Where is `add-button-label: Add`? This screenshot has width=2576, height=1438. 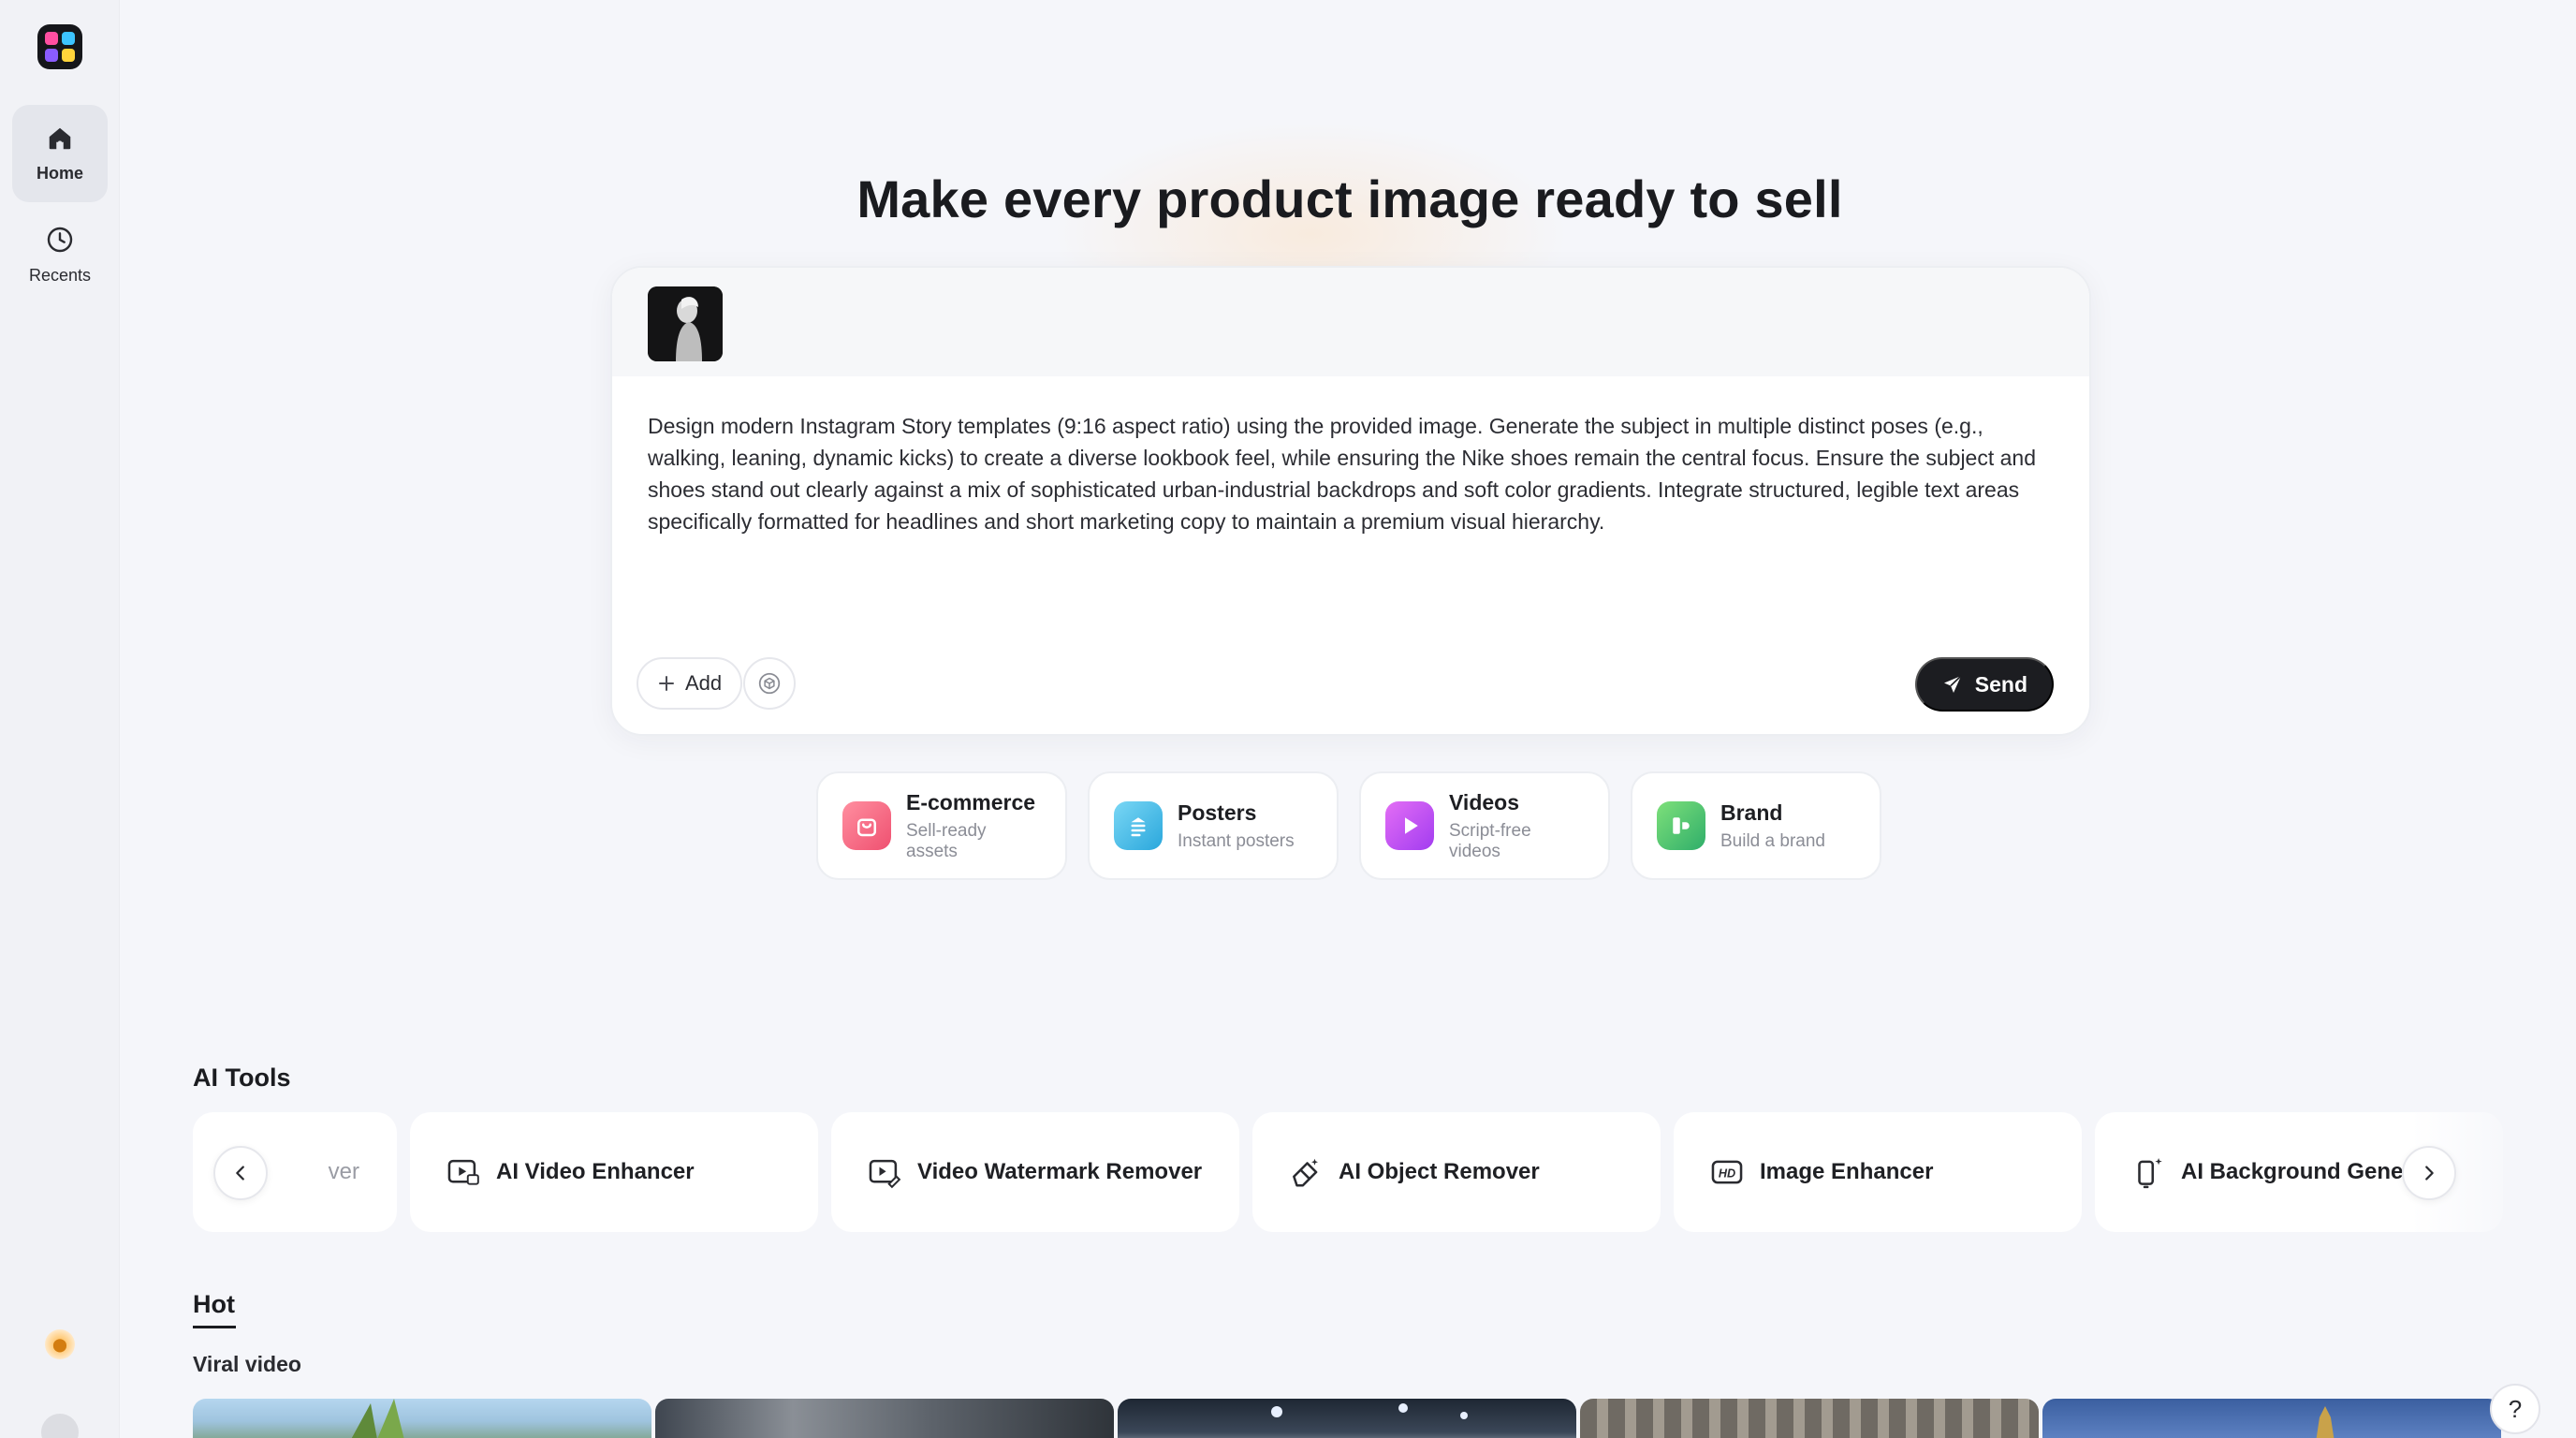 add-button-label: Add is located at coordinates (704, 683).